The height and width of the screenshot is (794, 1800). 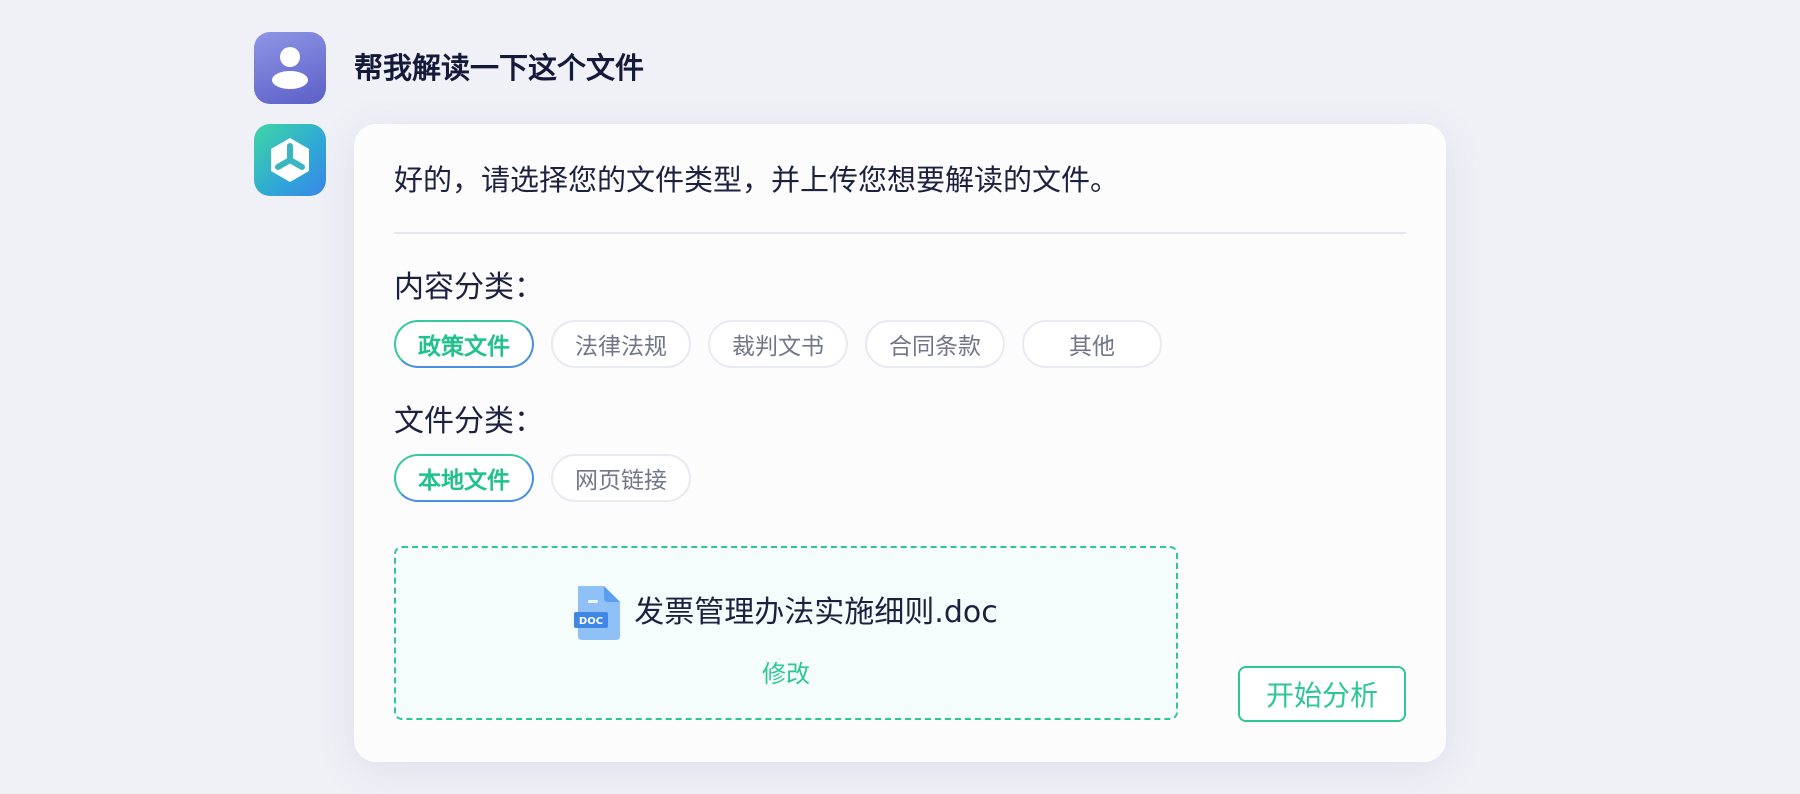 What do you see at coordinates (786, 671) in the screenshot?
I see `modify-link: 修改` at bounding box center [786, 671].